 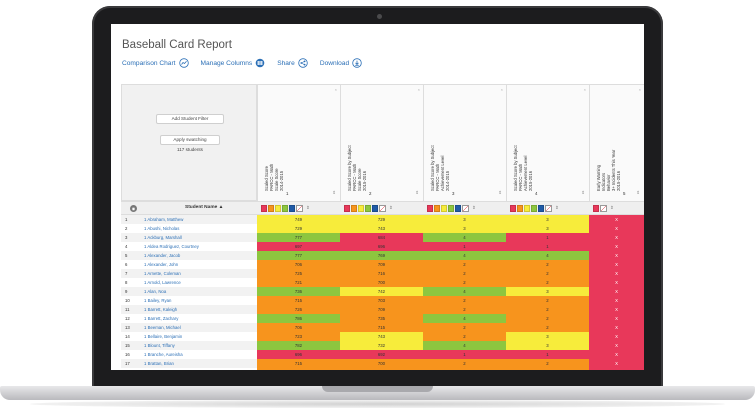 What do you see at coordinates (624, 193) in the screenshot?
I see `column-number: 5` at bounding box center [624, 193].